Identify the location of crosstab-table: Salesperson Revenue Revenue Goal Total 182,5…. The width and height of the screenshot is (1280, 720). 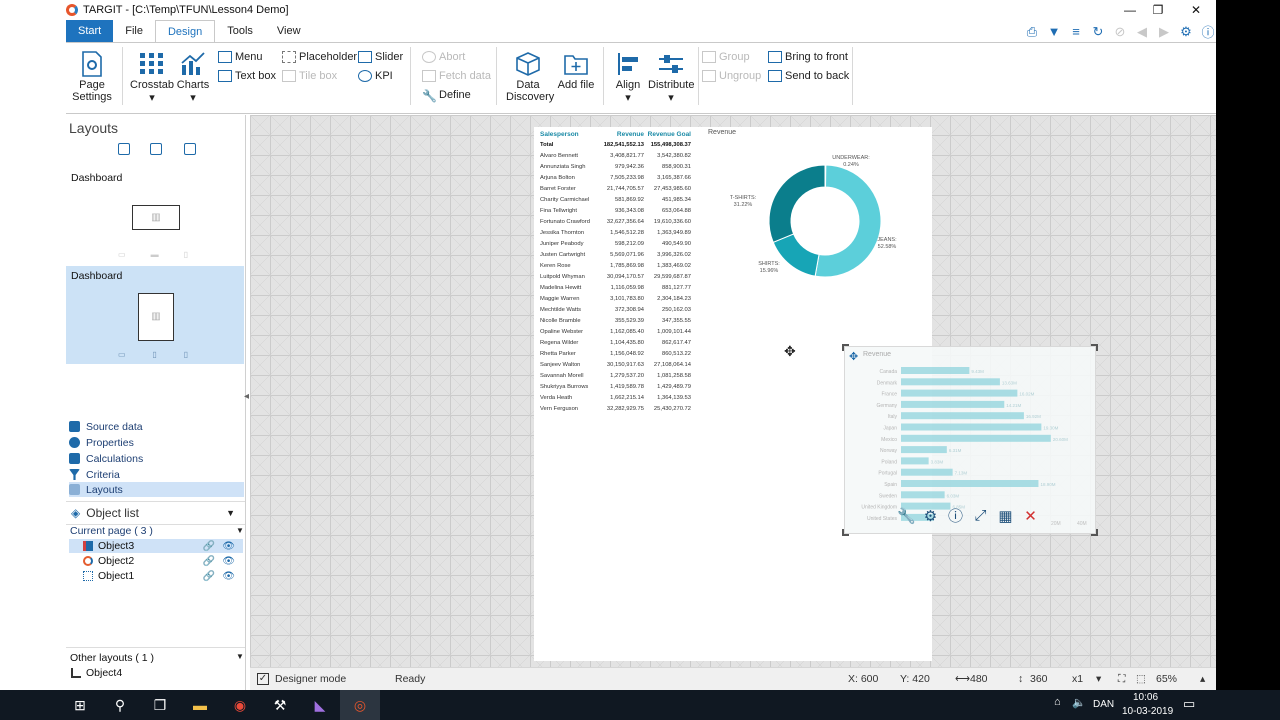
(617, 271).